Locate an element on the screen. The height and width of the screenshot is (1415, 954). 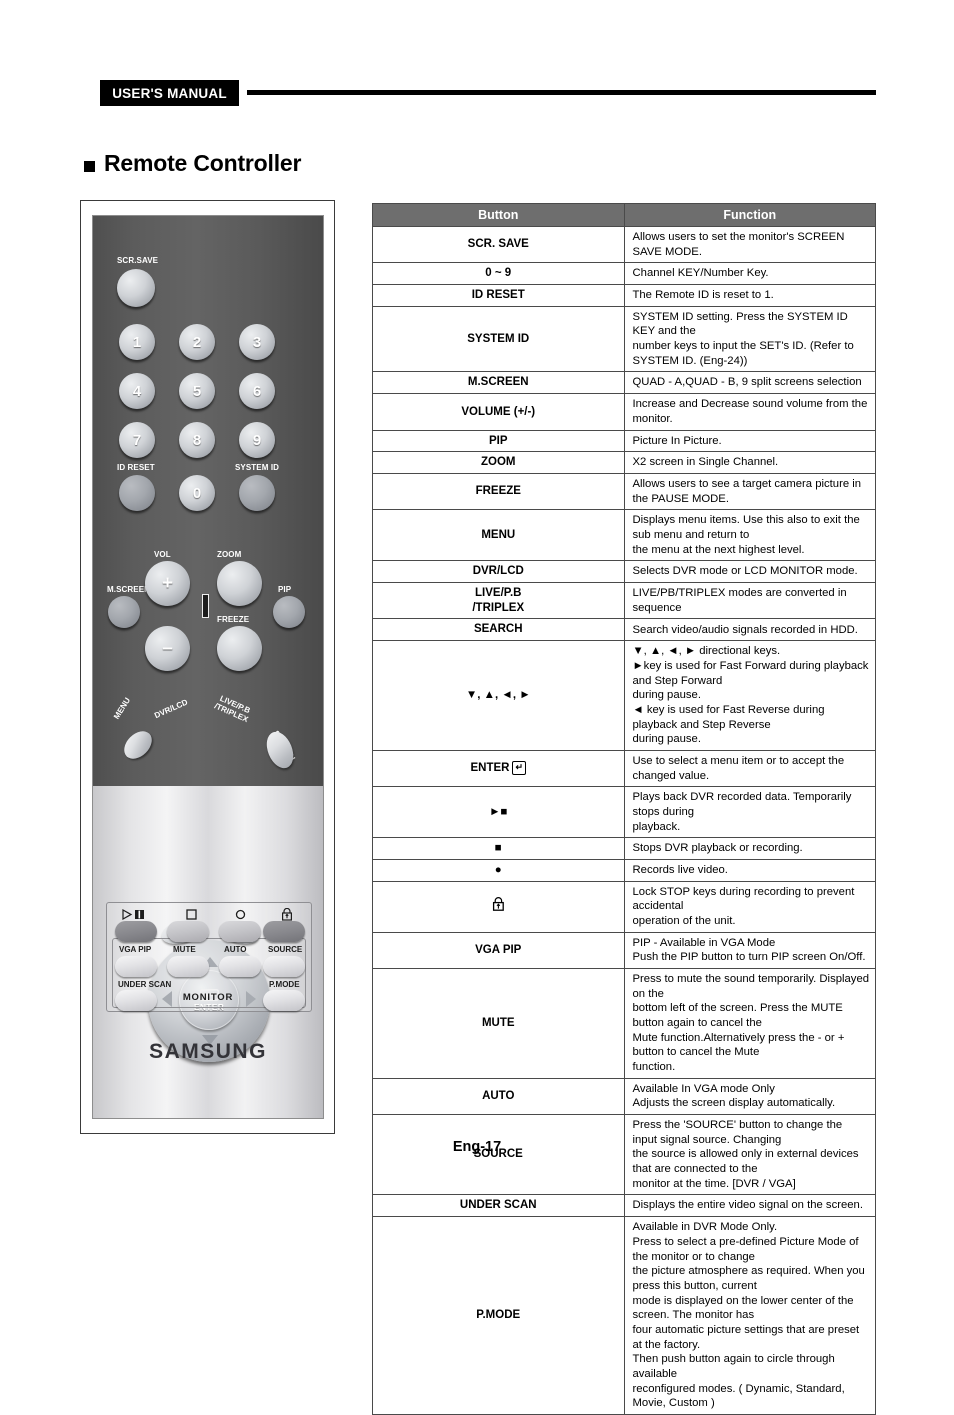
remote-button-6: 6 is located at coordinates (257, 391).